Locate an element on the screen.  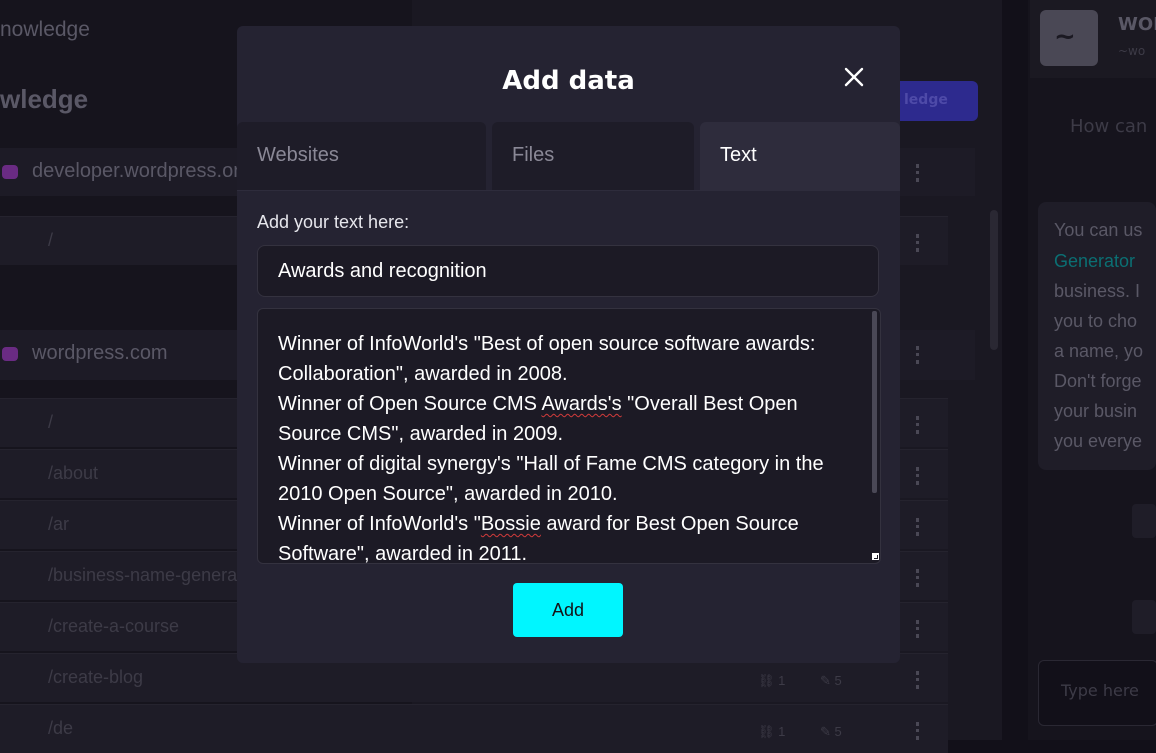
chatbot-subtitle: ~wo is located at coordinates (1132, 51).